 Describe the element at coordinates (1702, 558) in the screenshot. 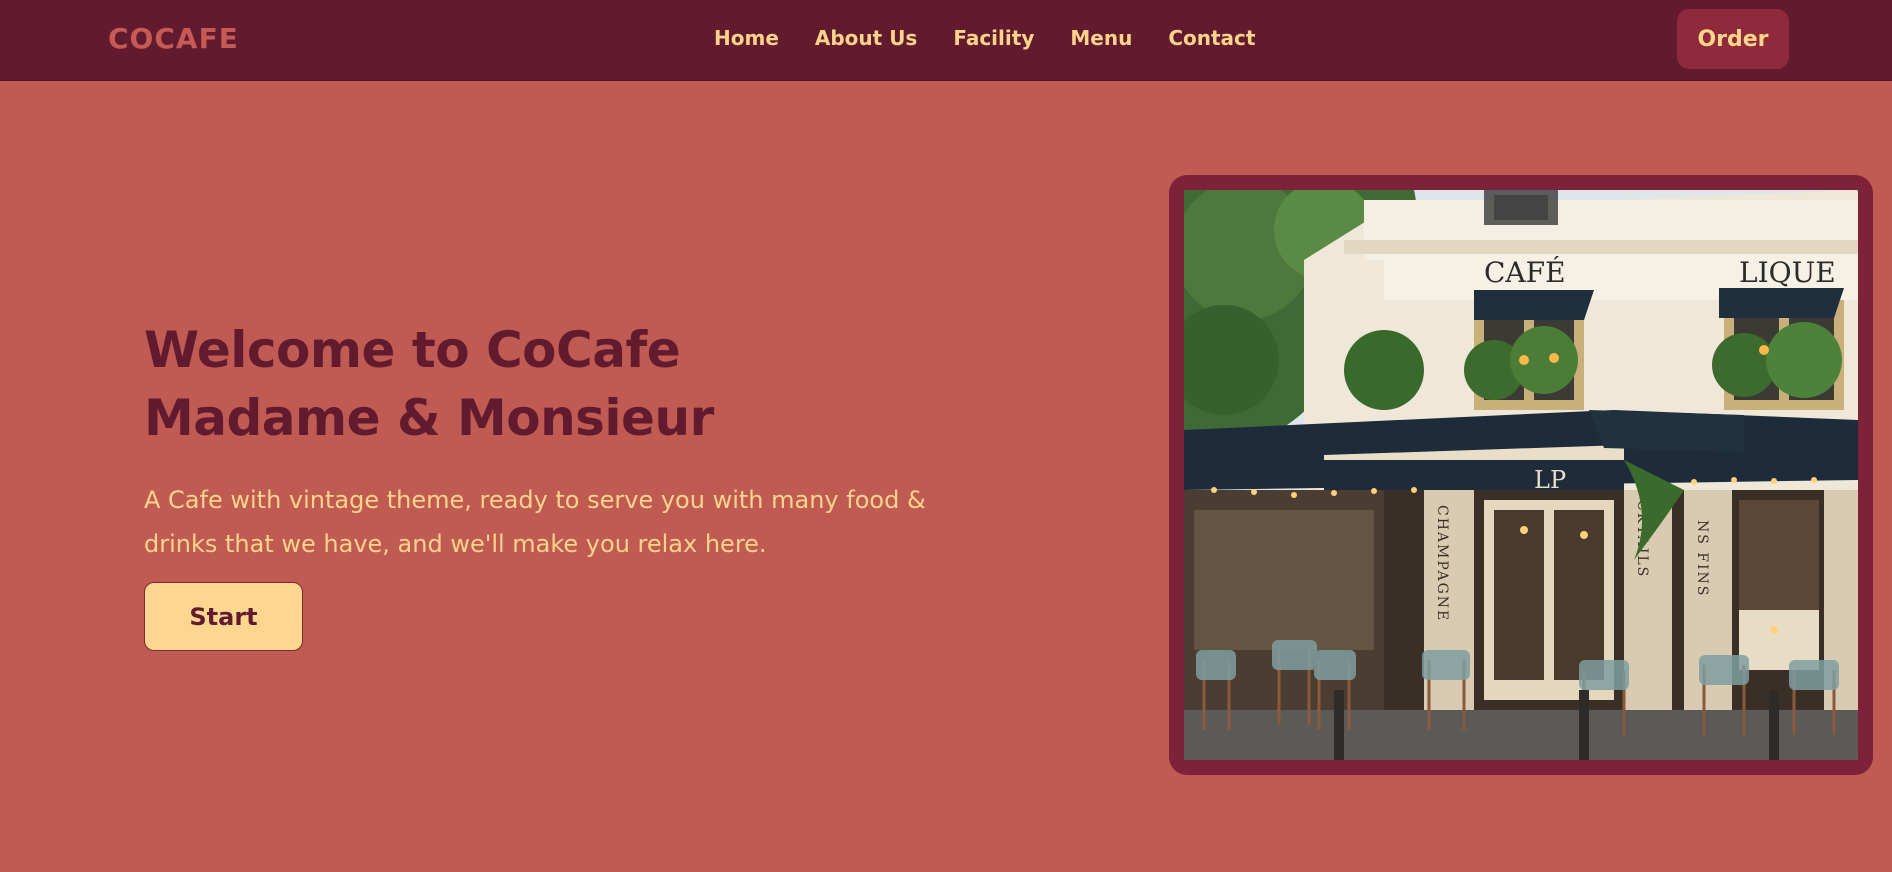

I see `sign-nsfins: NS FINS` at that location.